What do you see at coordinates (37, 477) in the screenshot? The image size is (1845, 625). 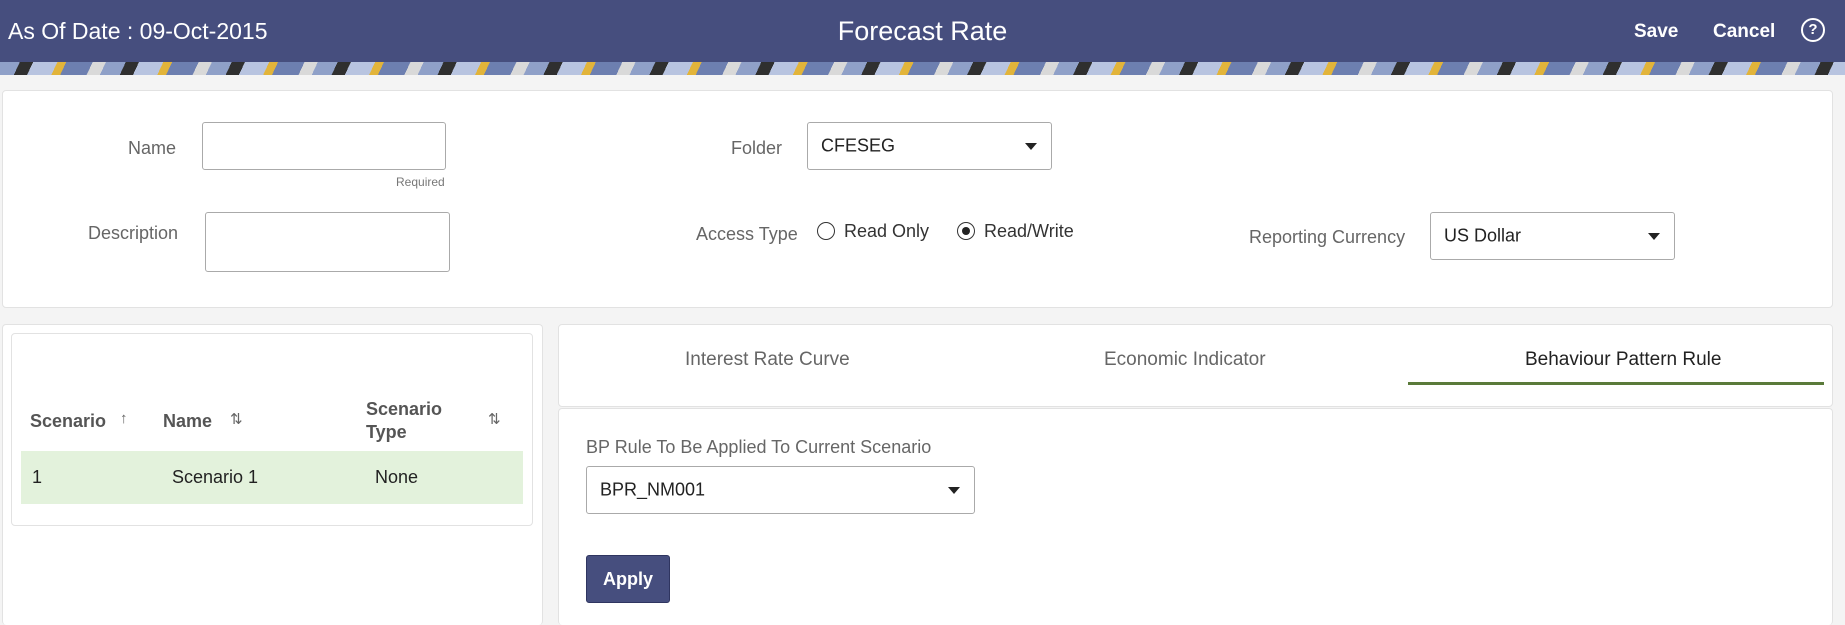 I see `cell-scenario: 1` at bounding box center [37, 477].